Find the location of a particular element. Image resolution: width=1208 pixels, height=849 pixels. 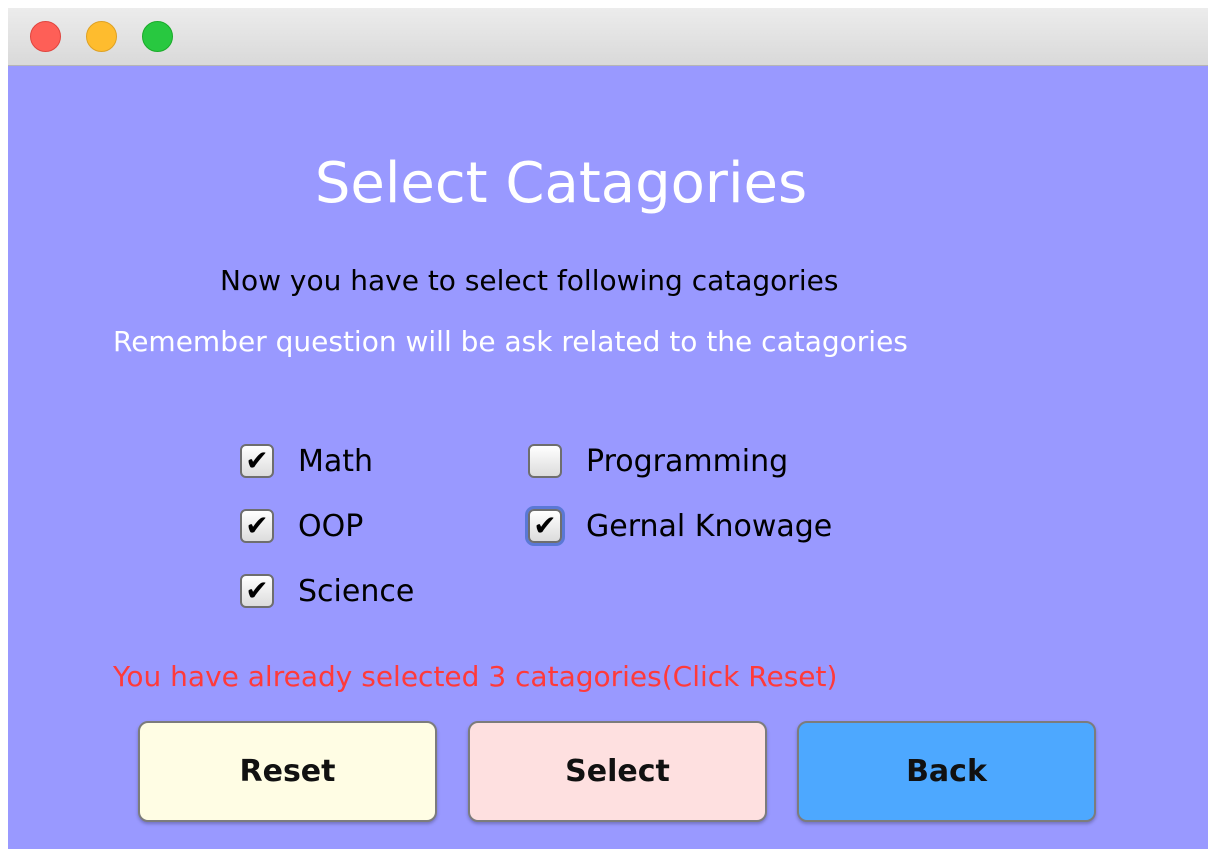

checkbox-general-knowledge: ✔ Gernal Knowage is located at coordinates (680, 526).